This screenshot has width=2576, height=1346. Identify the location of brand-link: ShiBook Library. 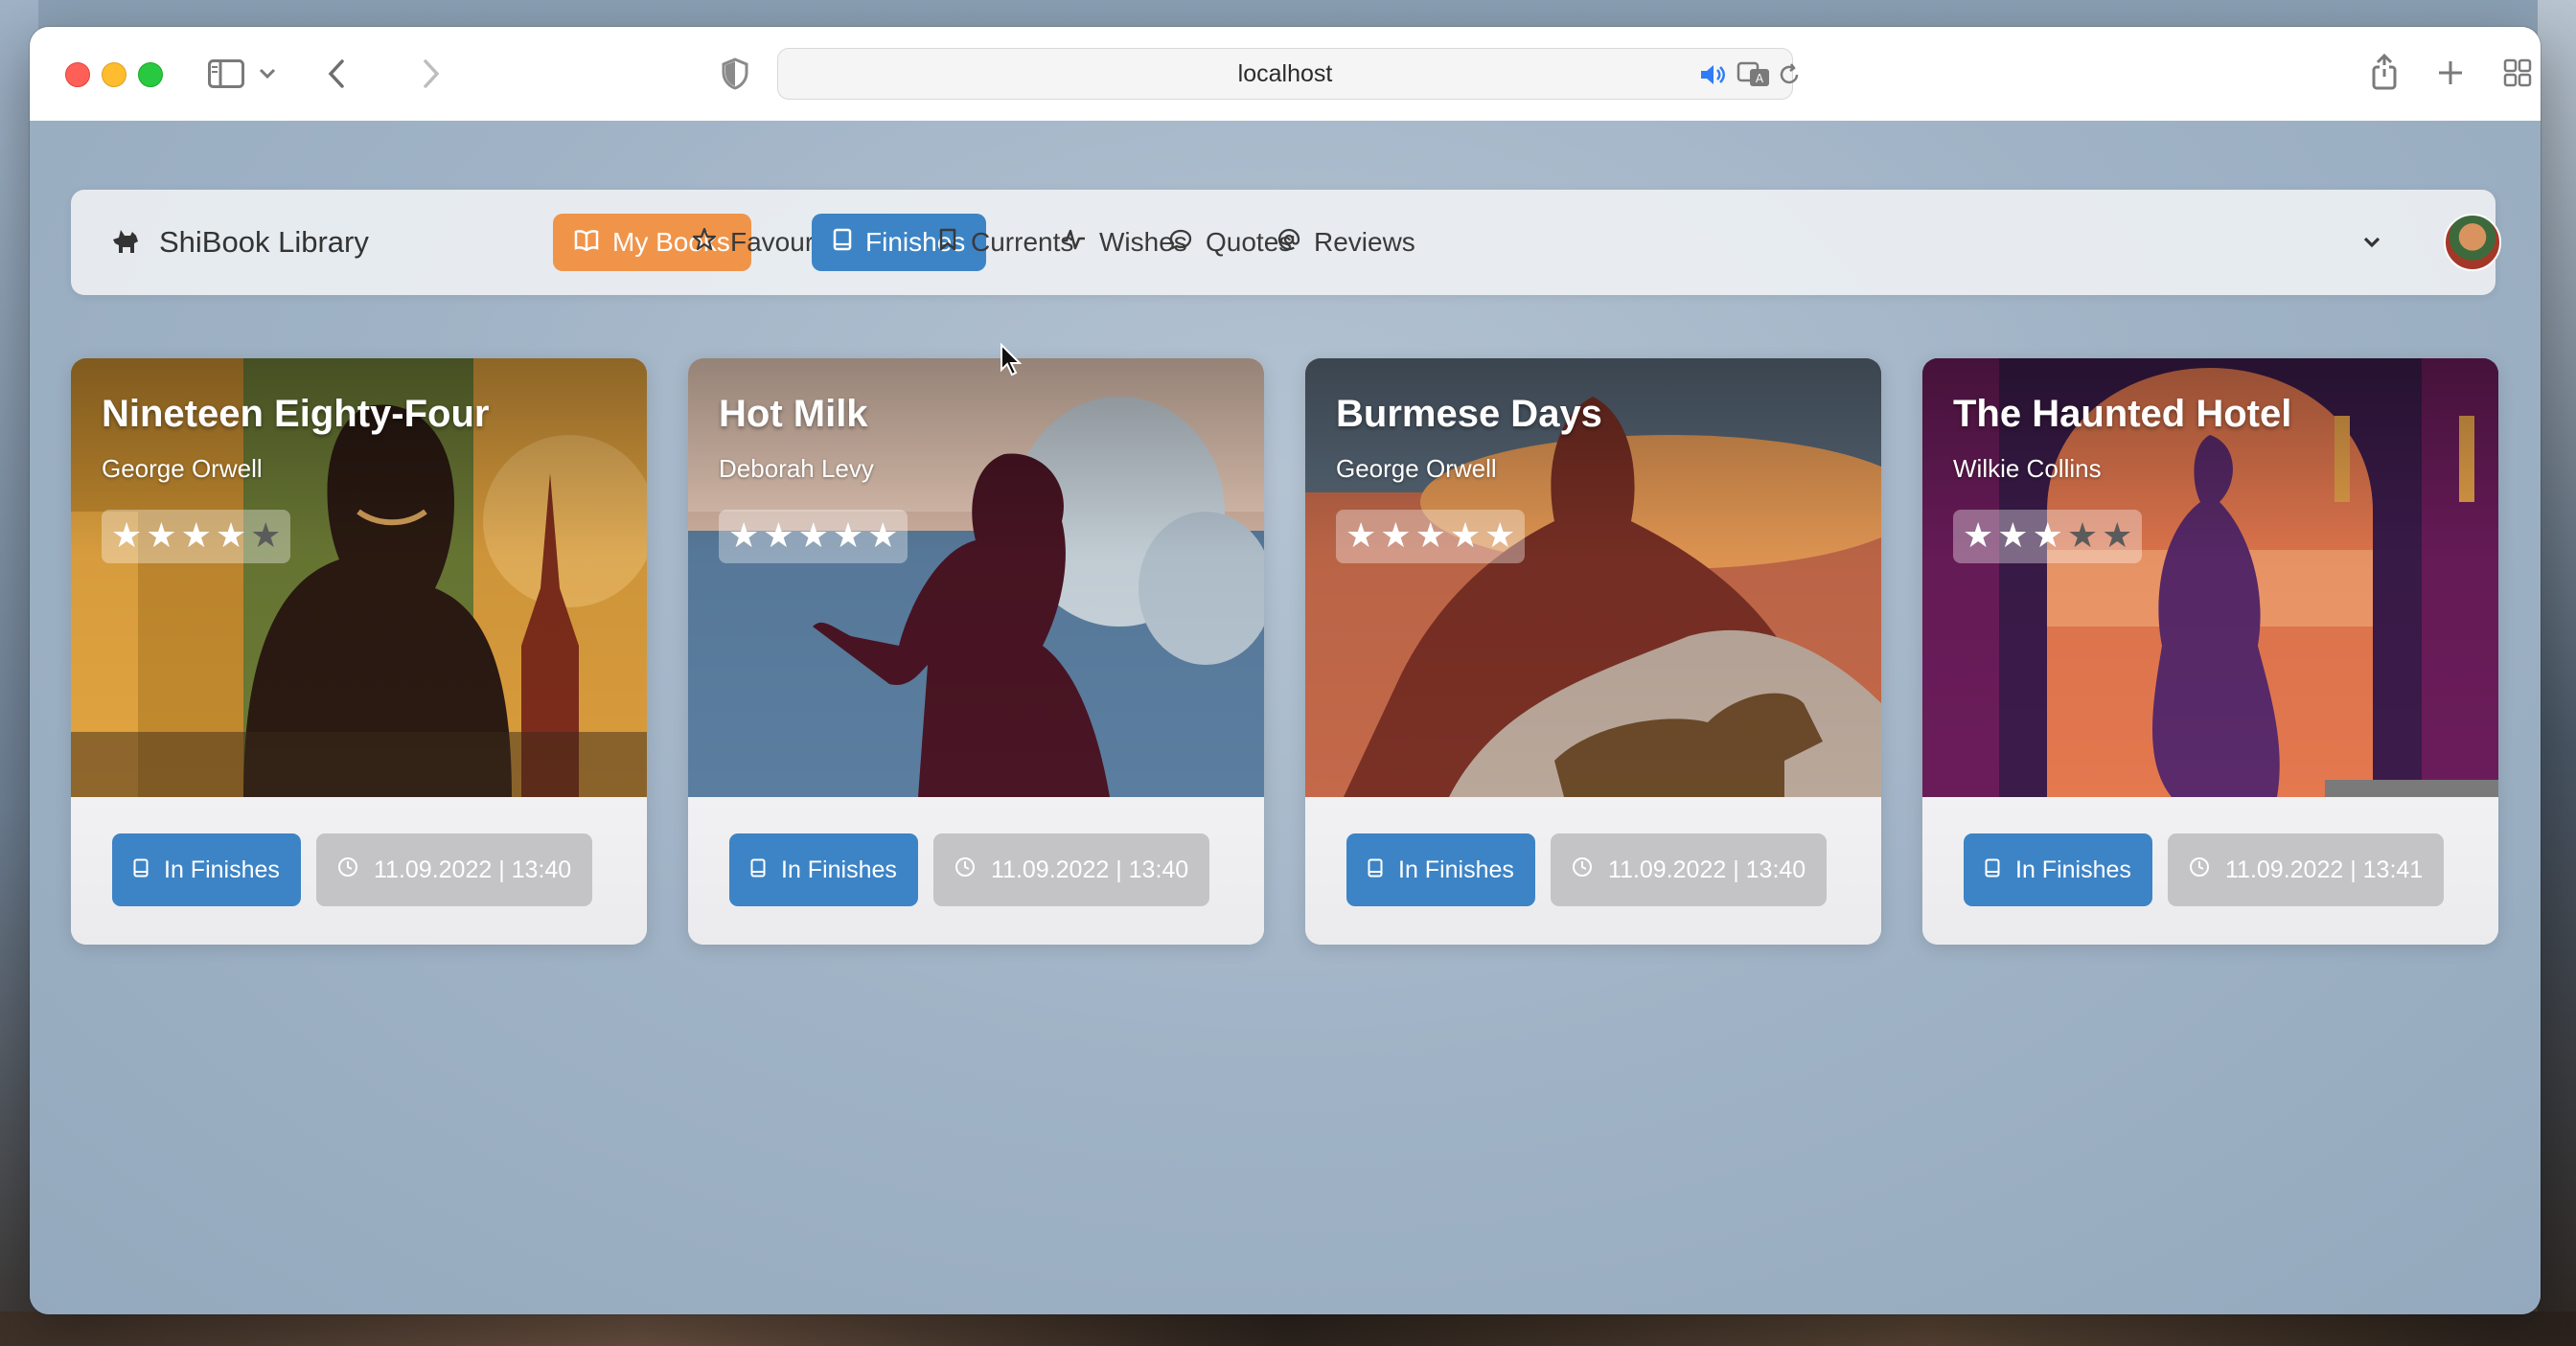
(240, 242).